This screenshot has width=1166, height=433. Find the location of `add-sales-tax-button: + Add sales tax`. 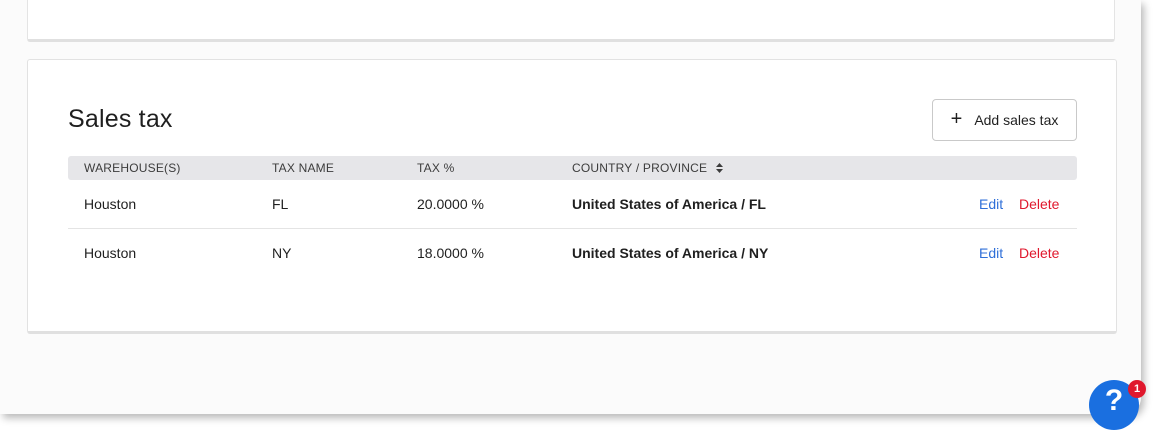

add-sales-tax-button: + Add sales tax is located at coordinates (1004, 120).